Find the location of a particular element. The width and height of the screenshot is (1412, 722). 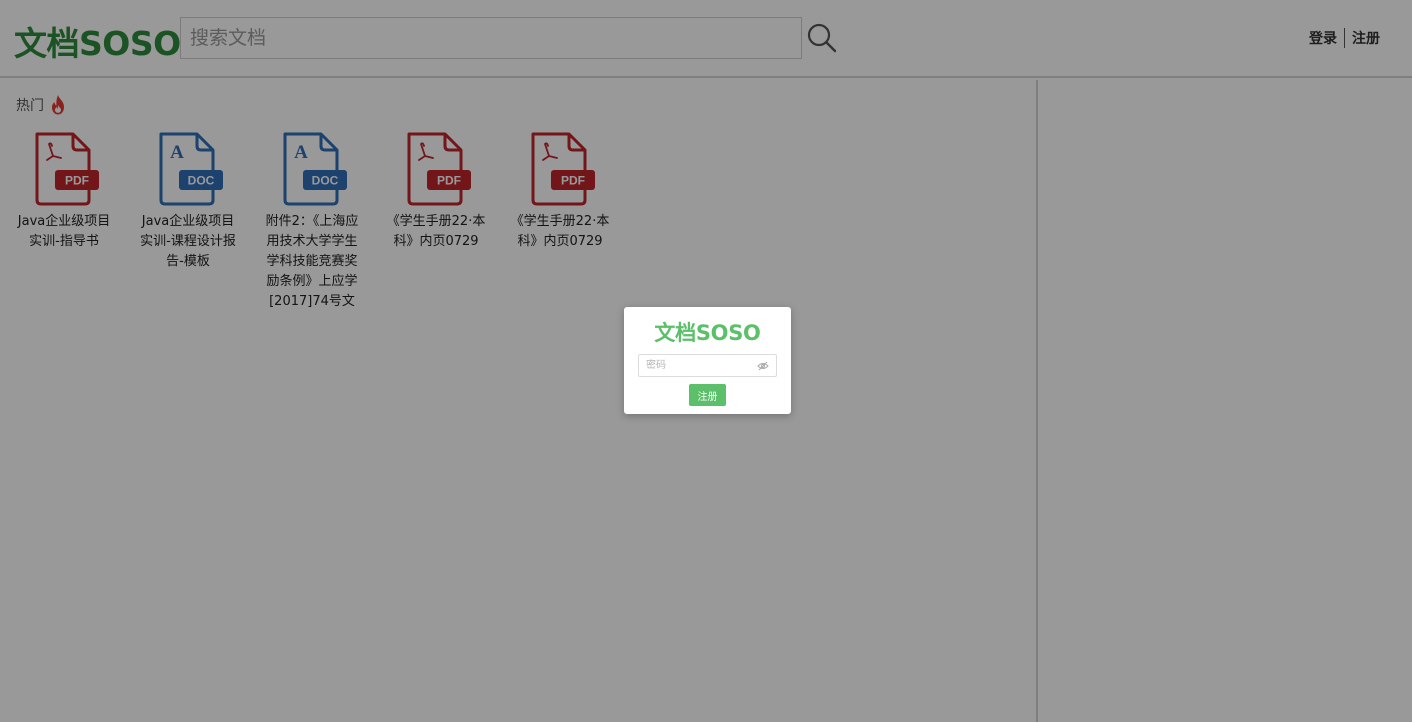

register-submit-button: 注册 is located at coordinates (707, 395).